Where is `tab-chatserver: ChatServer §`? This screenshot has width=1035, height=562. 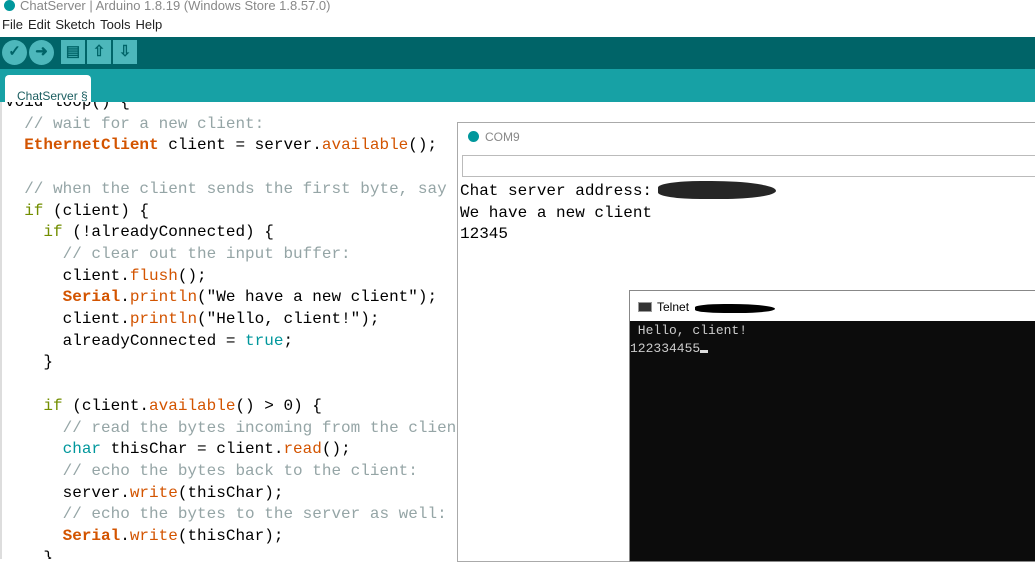
tab-chatserver: ChatServer § is located at coordinates (48, 90).